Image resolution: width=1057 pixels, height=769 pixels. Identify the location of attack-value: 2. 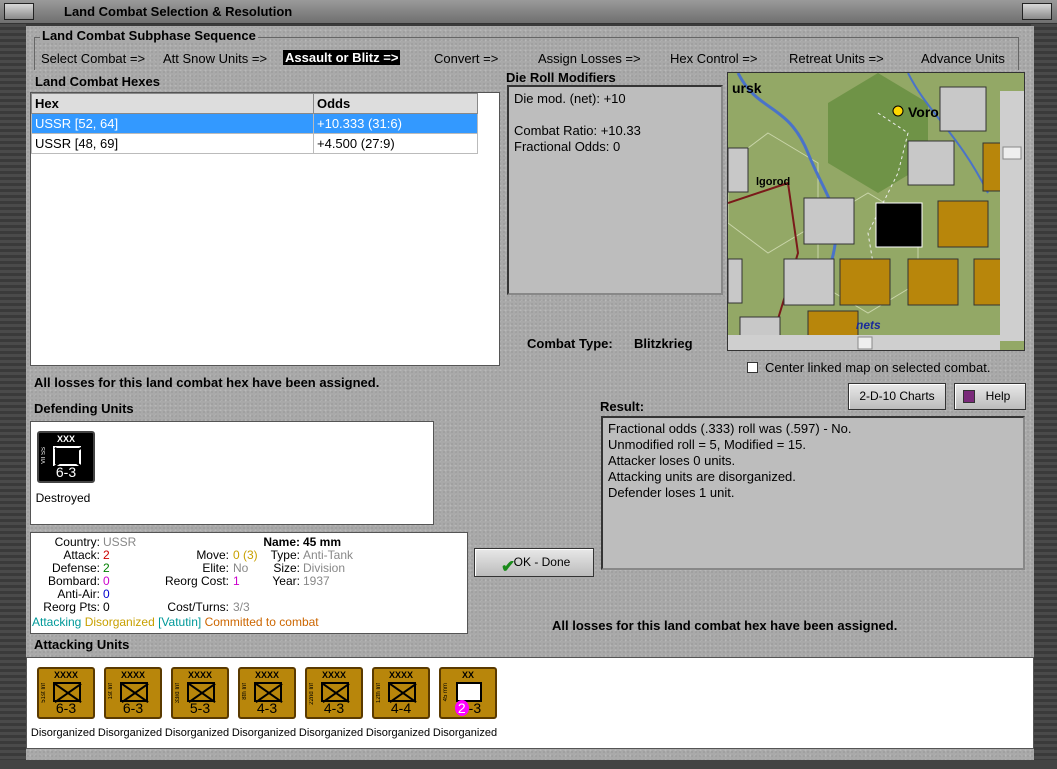
(106, 555).